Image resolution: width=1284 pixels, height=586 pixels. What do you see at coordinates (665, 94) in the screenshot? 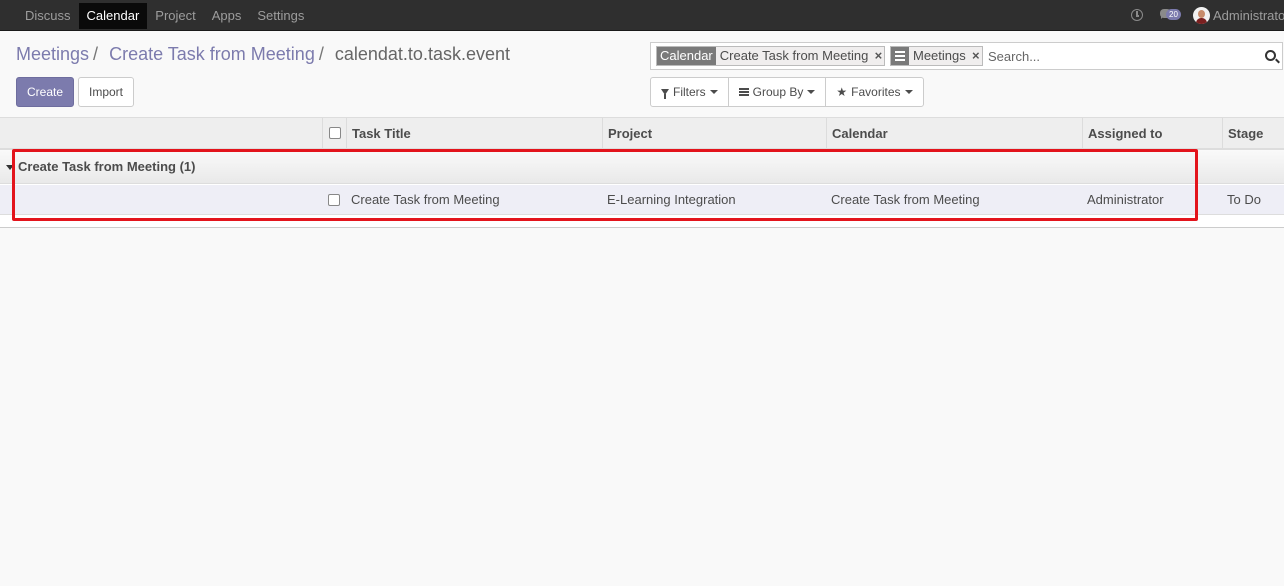
I see `filter-icon` at bounding box center [665, 94].